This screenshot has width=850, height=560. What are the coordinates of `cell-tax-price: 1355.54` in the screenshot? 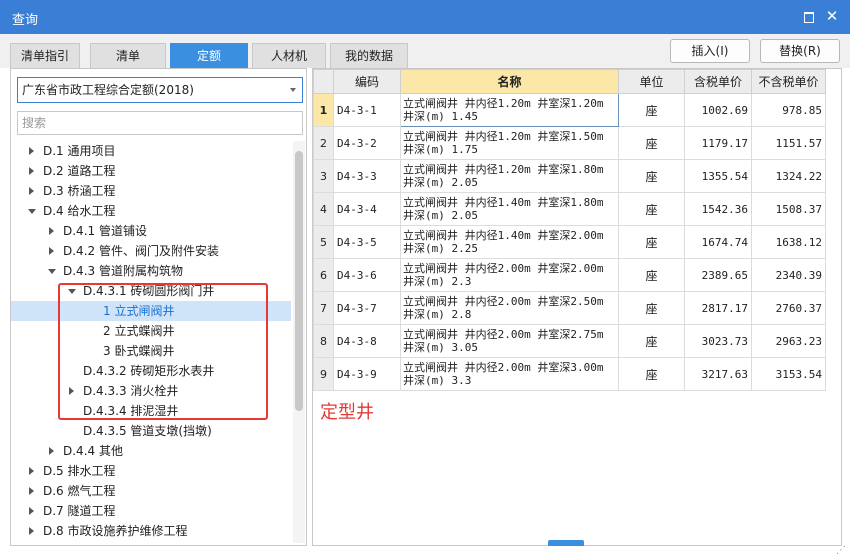 It's located at (718, 176).